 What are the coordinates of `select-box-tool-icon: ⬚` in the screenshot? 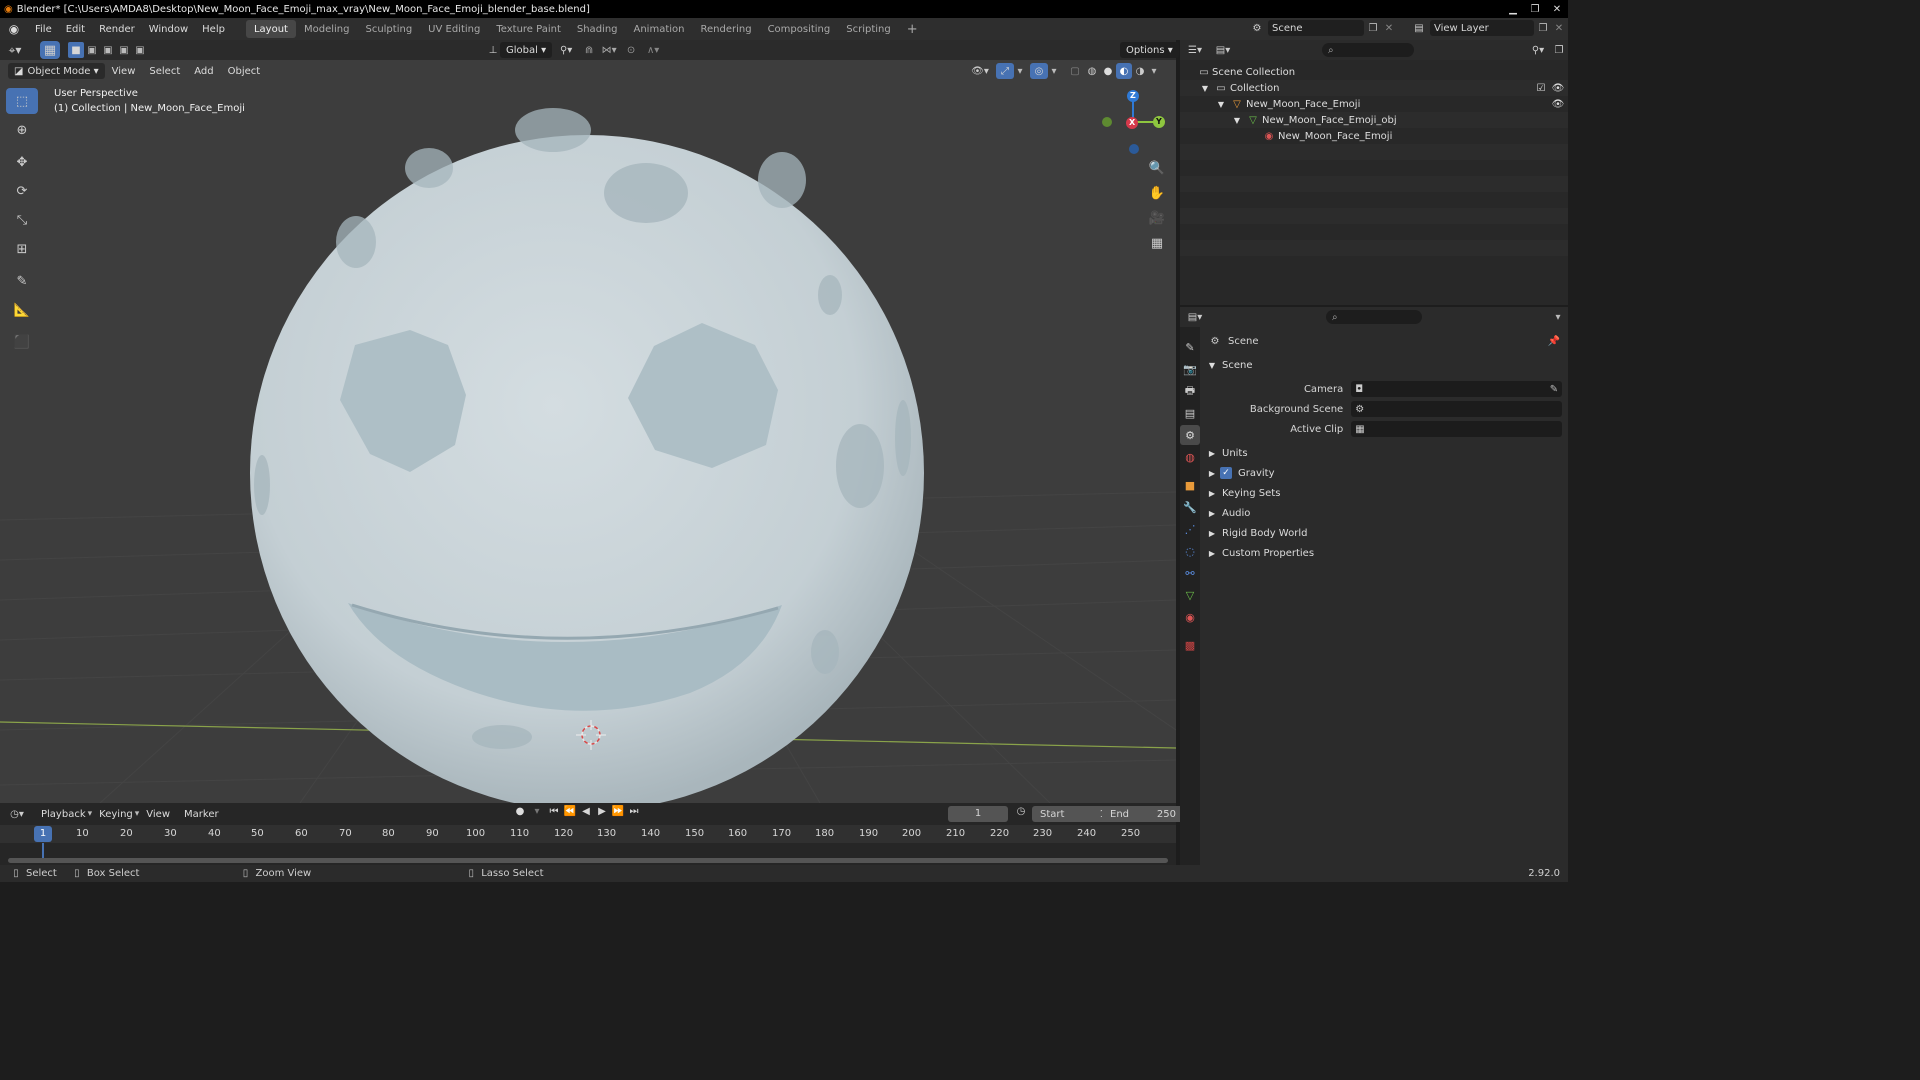 It's located at (22, 101).